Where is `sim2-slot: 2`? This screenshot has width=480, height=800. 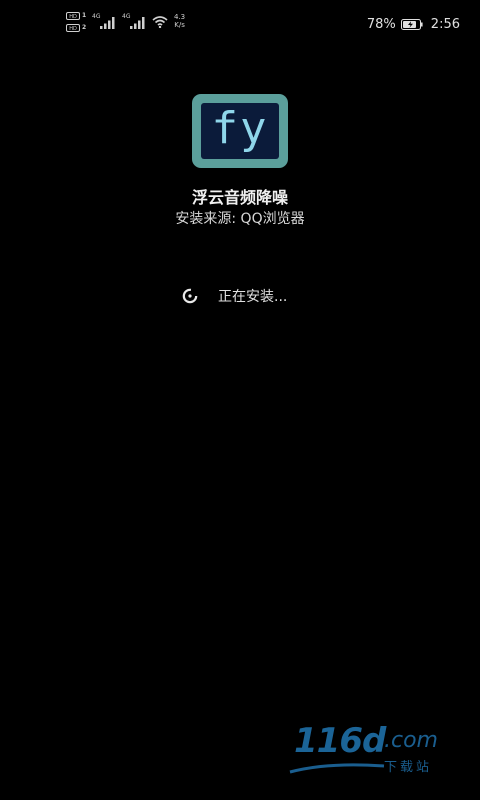 sim2-slot: 2 is located at coordinates (84, 27).